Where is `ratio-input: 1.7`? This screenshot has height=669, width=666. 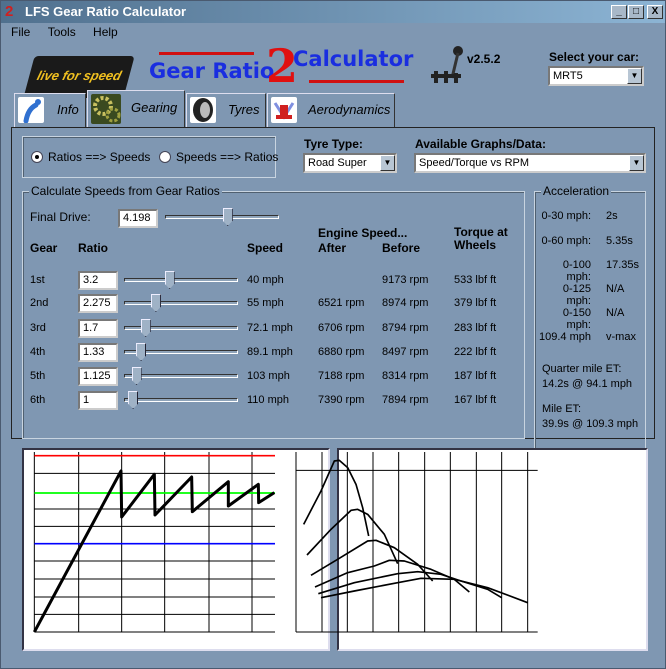
ratio-input: 1.7 is located at coordinates (98, 328).